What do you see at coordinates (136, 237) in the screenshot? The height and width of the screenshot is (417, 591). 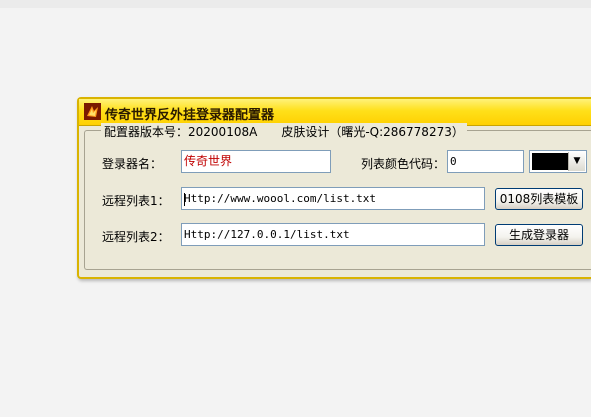 I see `remote-list2-label: 远程列表2：` at bounding box center [136, 237].